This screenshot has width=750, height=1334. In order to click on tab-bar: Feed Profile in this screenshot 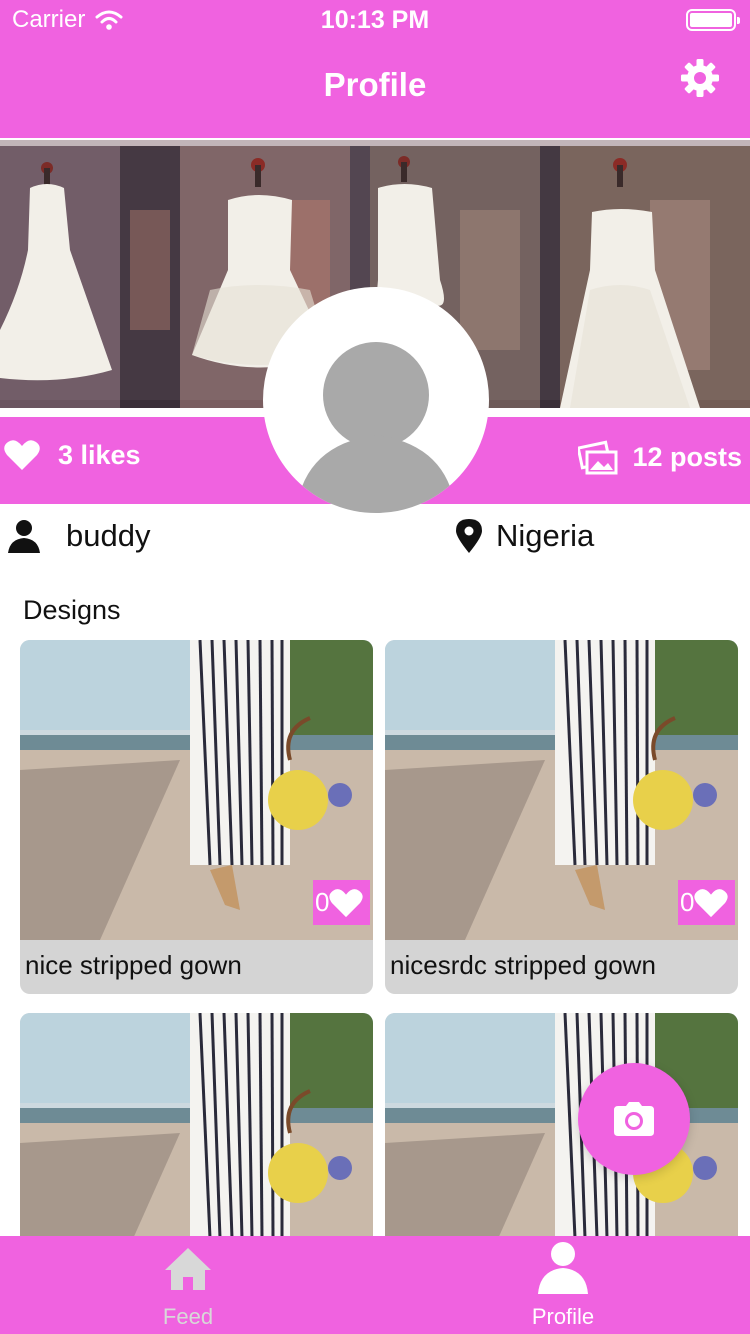, I will do `click(375, 1285)`.